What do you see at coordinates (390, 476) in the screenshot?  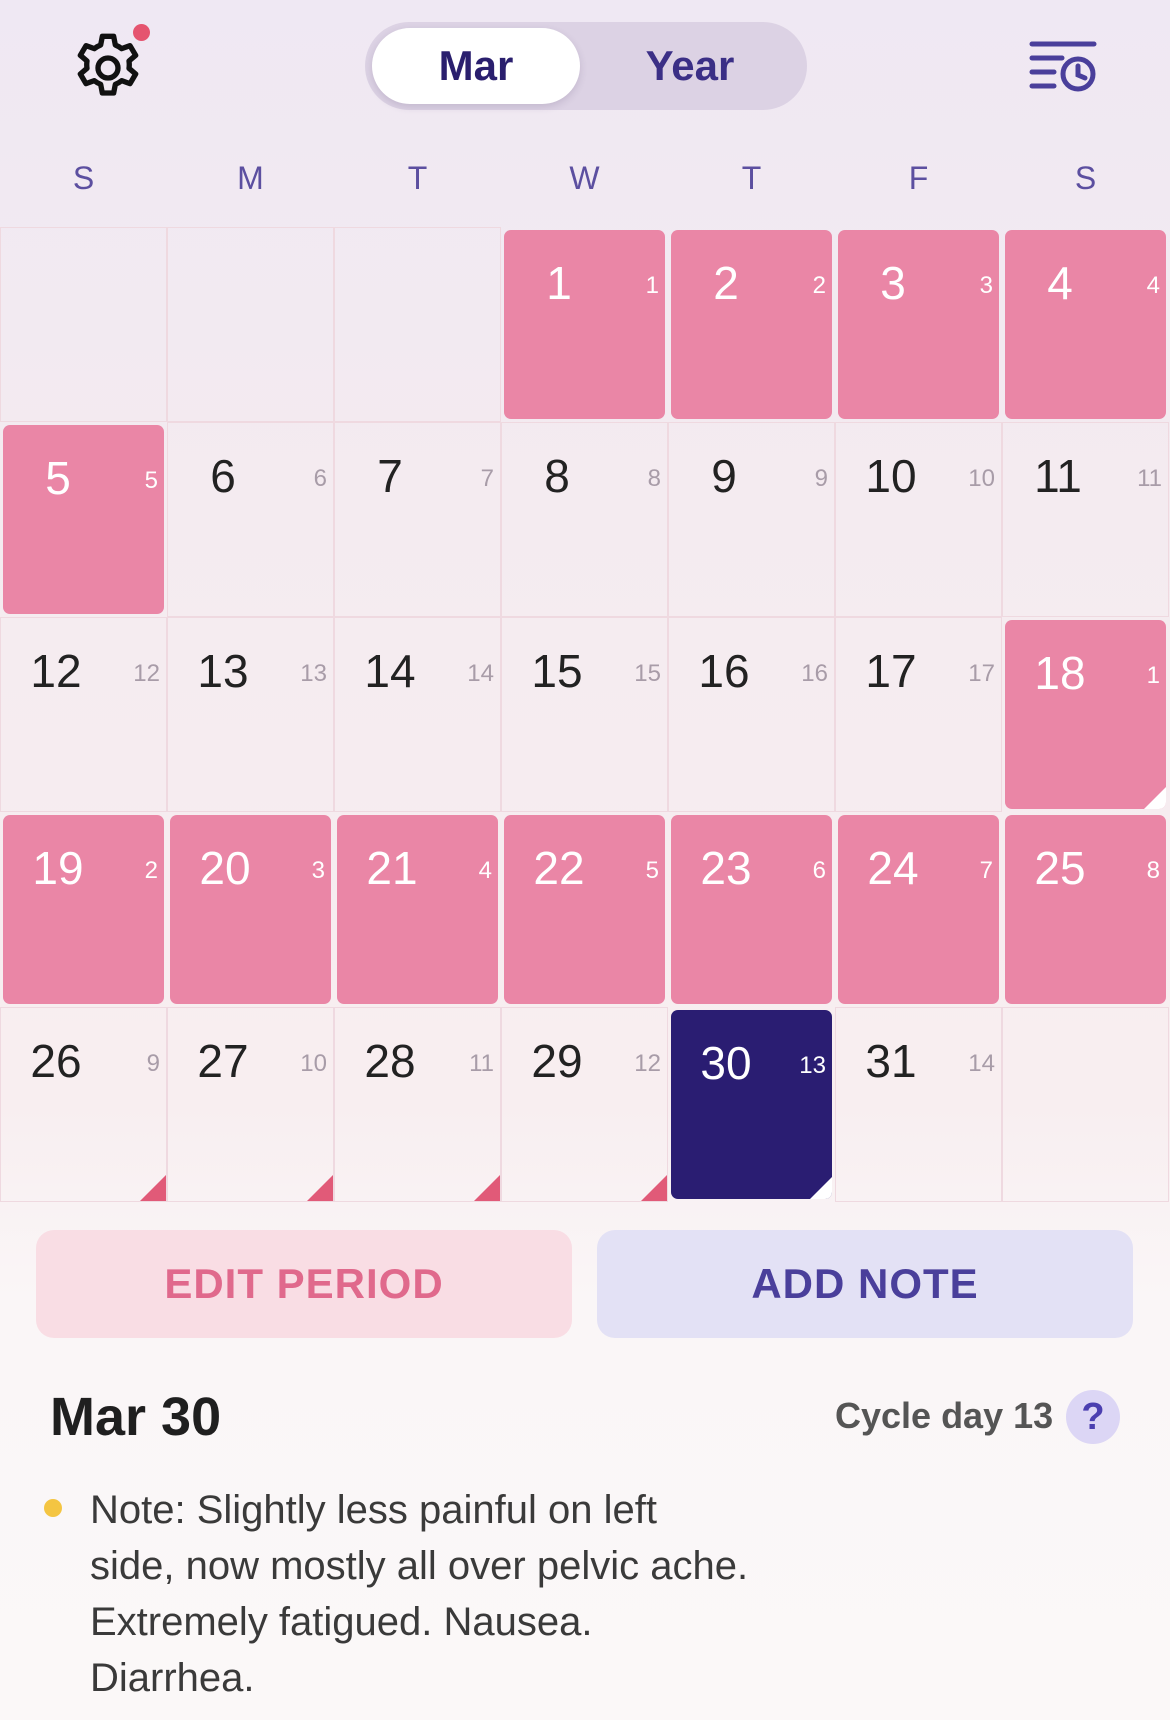 I see `day-number: 7` at bounding box center [390, 476].